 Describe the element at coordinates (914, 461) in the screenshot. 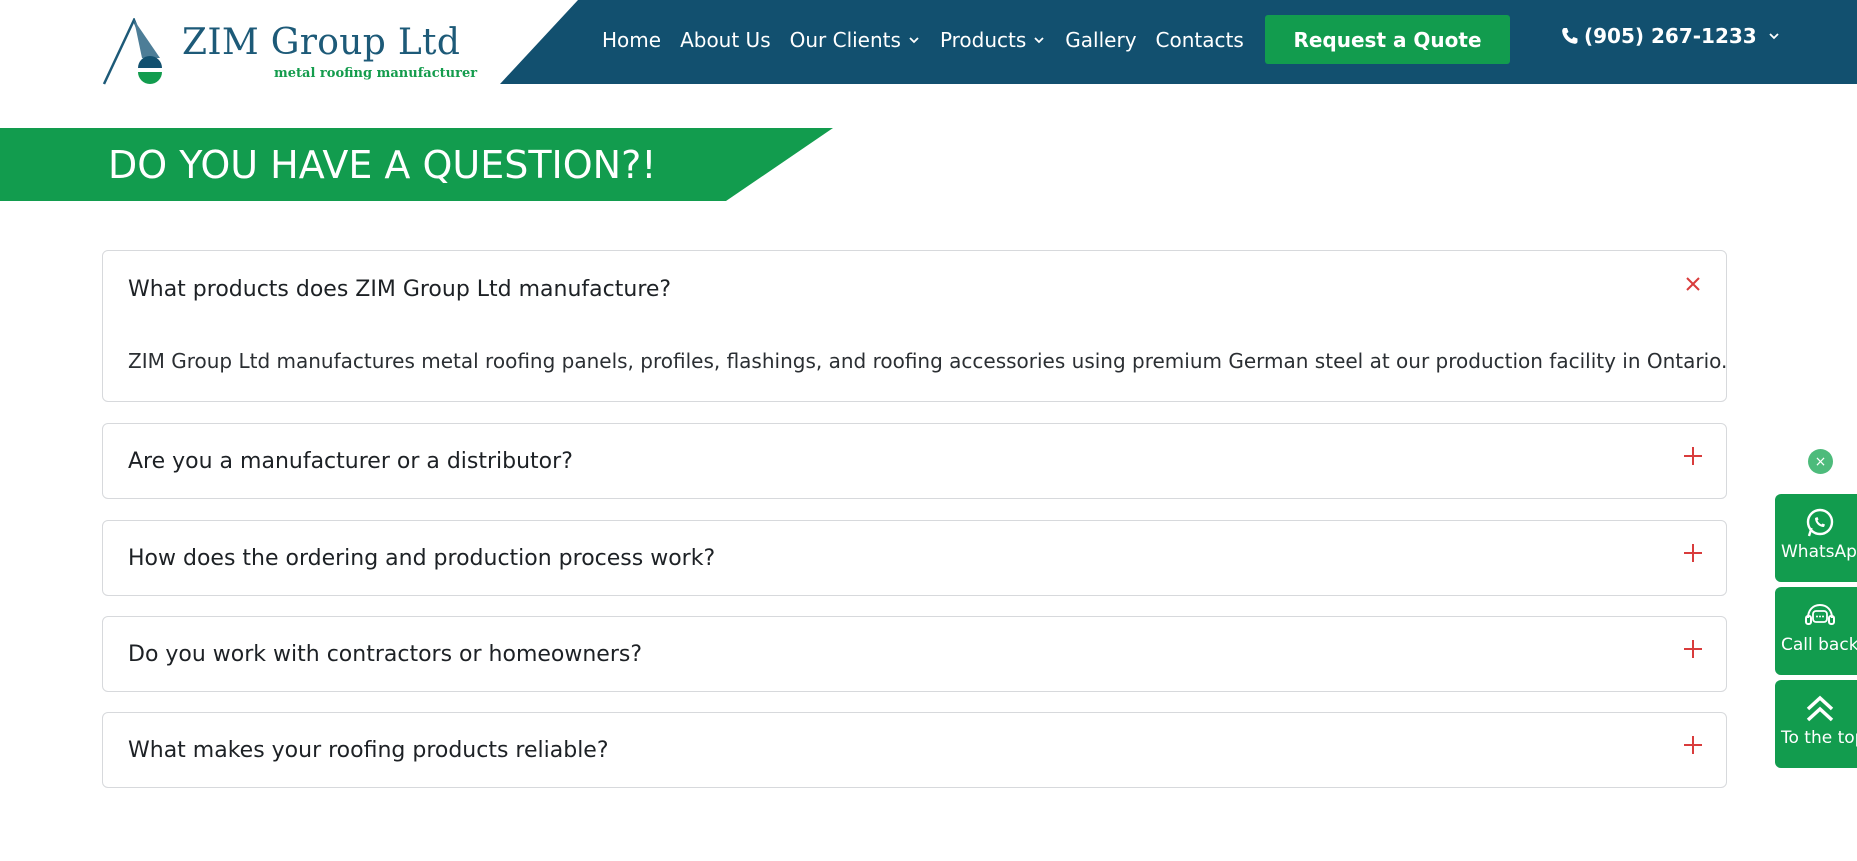

I see `faq-item: Are you a manufacturer or a distributor?` at that location.